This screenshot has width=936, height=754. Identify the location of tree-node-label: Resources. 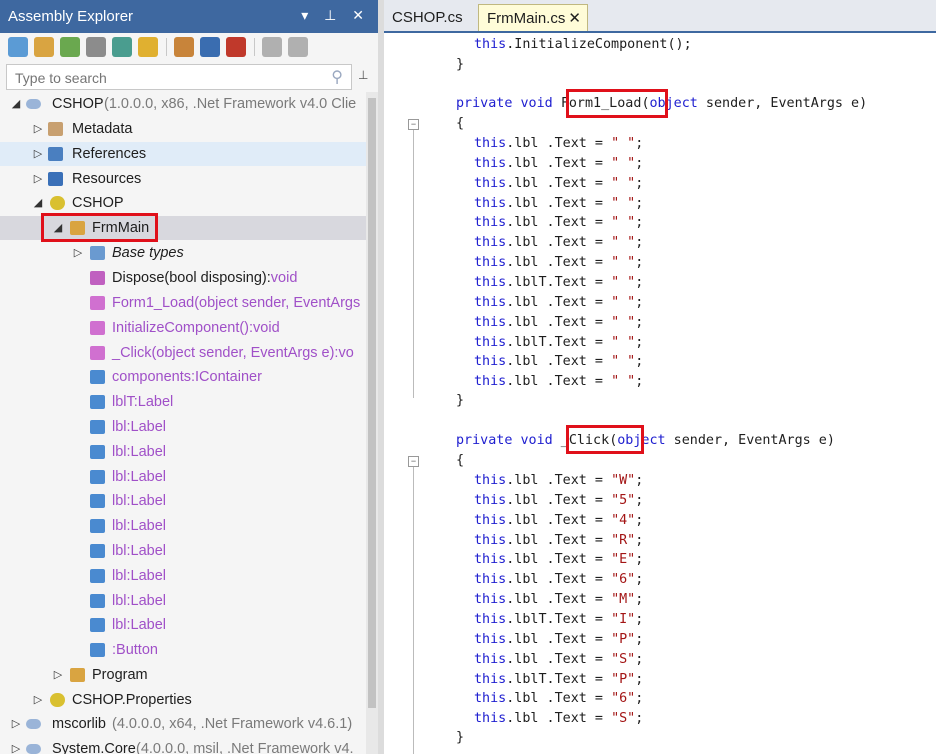
(107, 179).